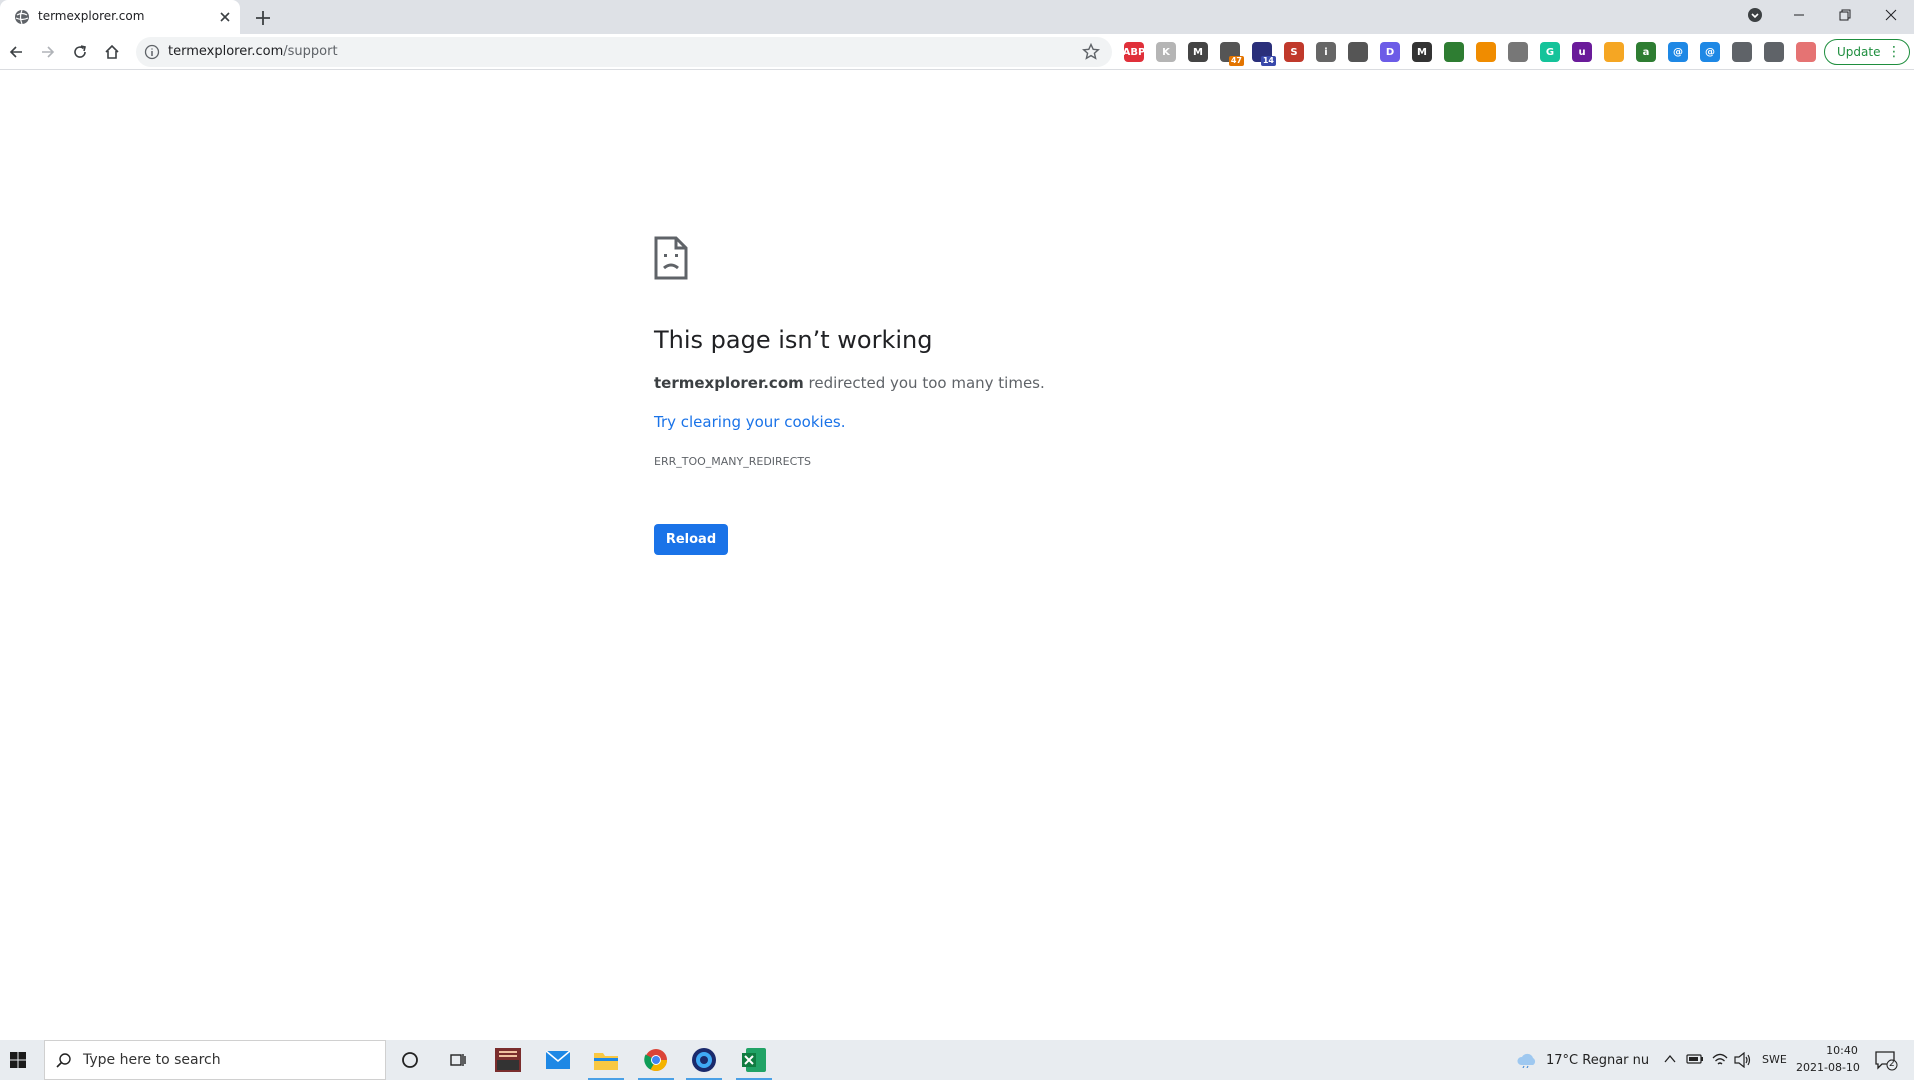 The image size is (1914, 1080). What do you see at coordinates (18, 1060) in the screenshot?
I see `windows-start-icon` at bounding box center [18, 1060].